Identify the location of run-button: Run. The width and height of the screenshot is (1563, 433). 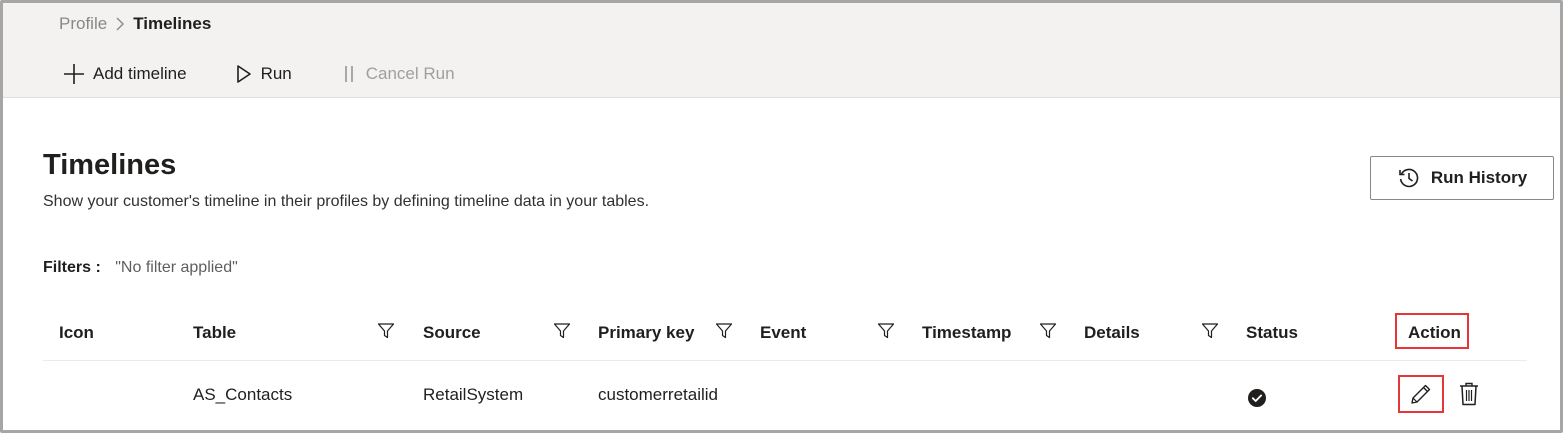
(263, 74).